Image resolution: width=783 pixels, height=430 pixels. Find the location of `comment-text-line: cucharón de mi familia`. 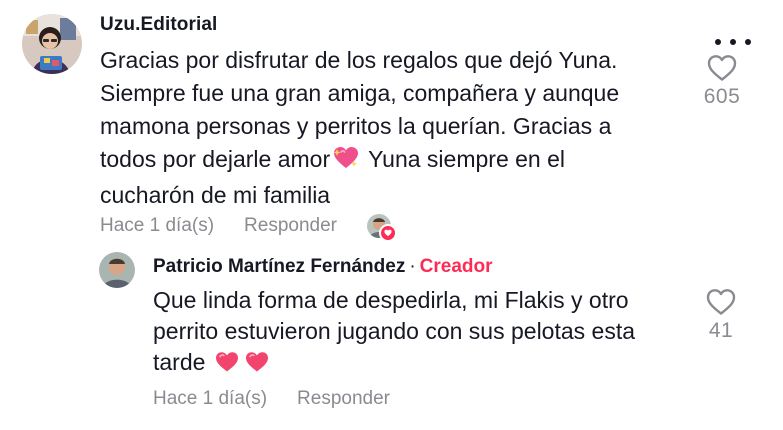

comment-text-line: cucharón de mi familia is located at coordinates (215, 195).